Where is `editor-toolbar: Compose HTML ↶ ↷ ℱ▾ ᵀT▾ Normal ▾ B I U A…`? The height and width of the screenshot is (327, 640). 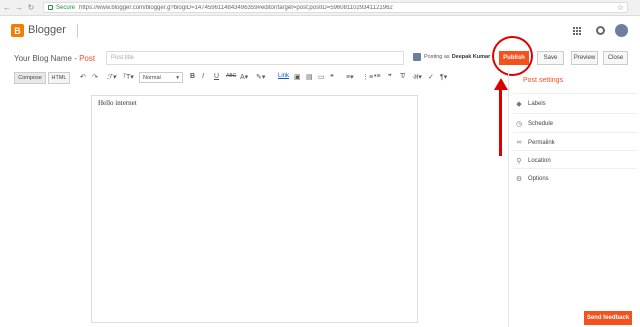 editor-toolbar: Compose HTML ↶ ↷ ℱ▾ ᵀT▾ Normal ▾ B I U A… is located at coordinates (254, 78).